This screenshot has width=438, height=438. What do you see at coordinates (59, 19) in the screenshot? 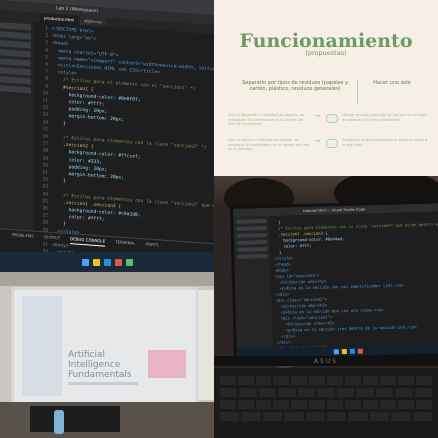
I see `tab-productos-html: productos.html` at bounding box center [59, 19].